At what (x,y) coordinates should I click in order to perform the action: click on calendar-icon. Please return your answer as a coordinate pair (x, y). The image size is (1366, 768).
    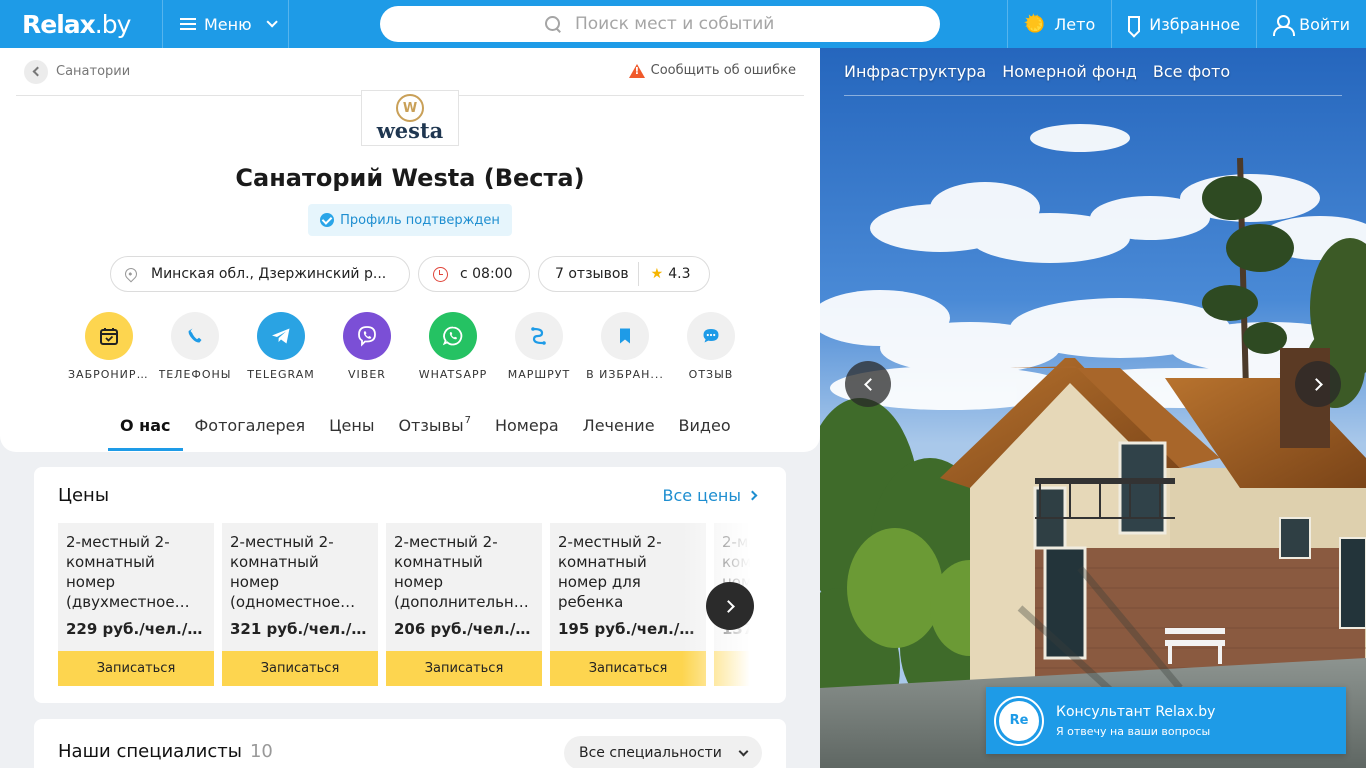
    Looking at the image, I should click on (109, 336).